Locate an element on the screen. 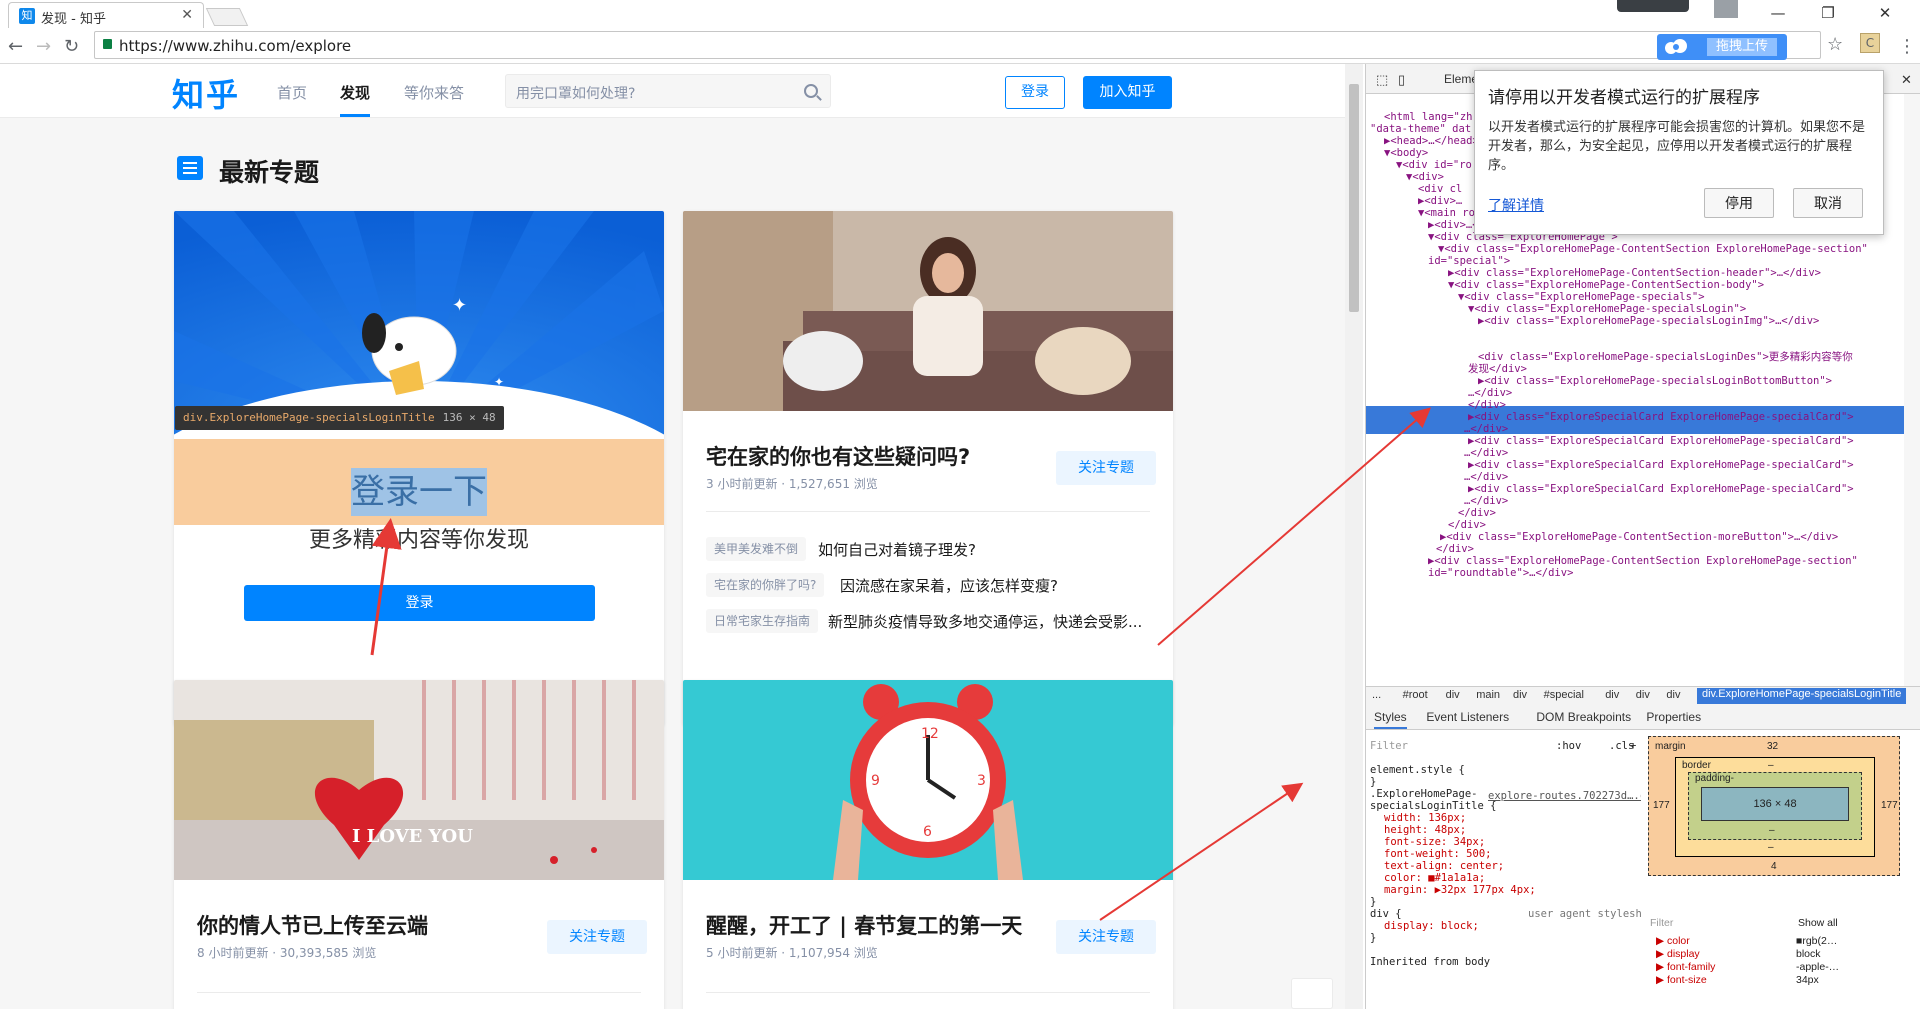  add-rule-icon: + is located at coordinates (1633, 746).